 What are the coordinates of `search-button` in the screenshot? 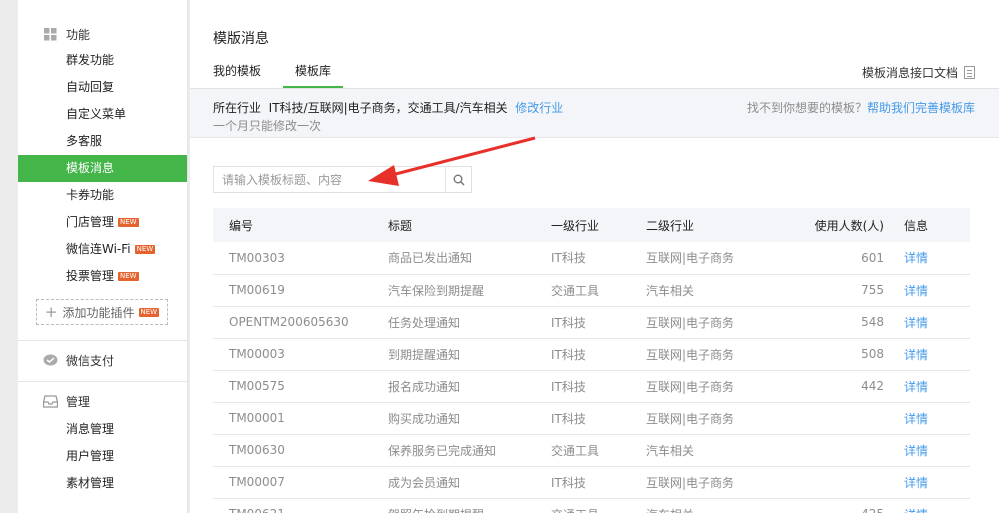 It's located at (458, 179).